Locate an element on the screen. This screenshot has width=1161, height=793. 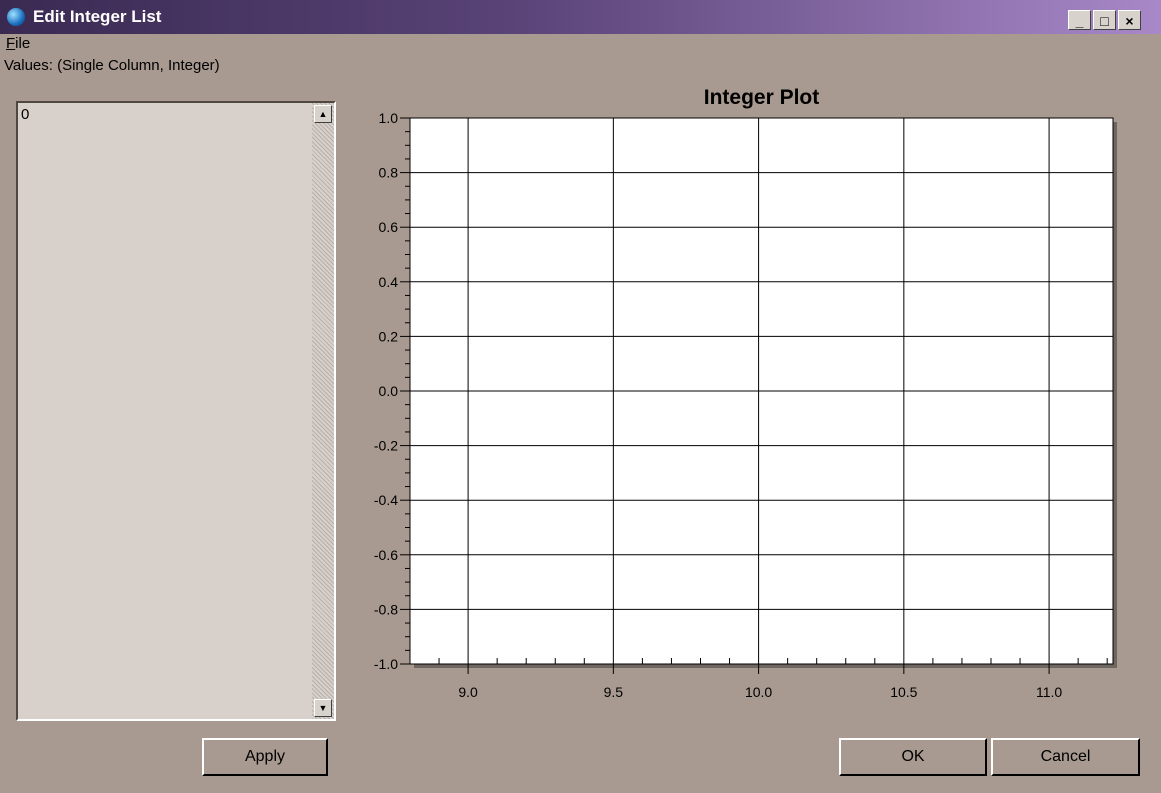
chart-title: Integer Plot is located at coordinates (762, 97).